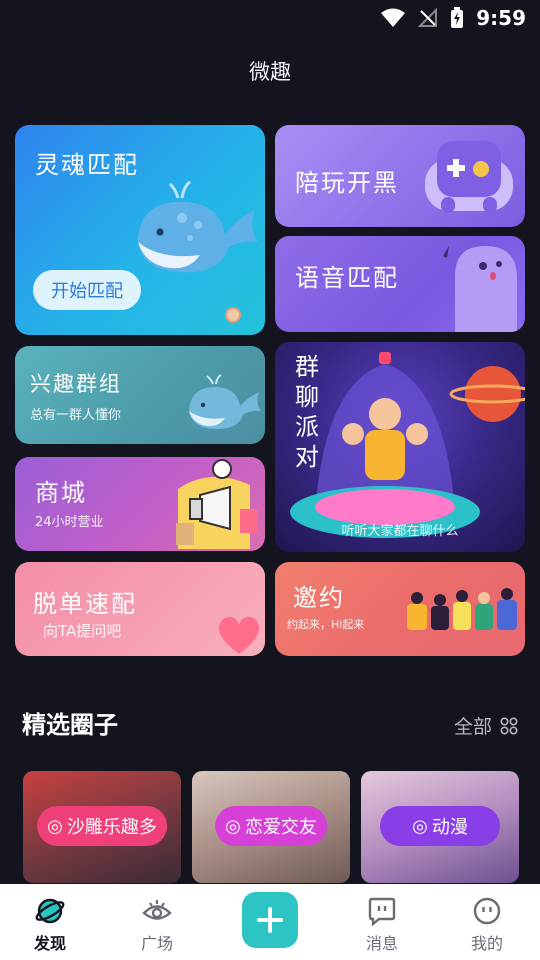 The image size is (540, 960). I want to click on tab-label: 广场, so click(156, 943).